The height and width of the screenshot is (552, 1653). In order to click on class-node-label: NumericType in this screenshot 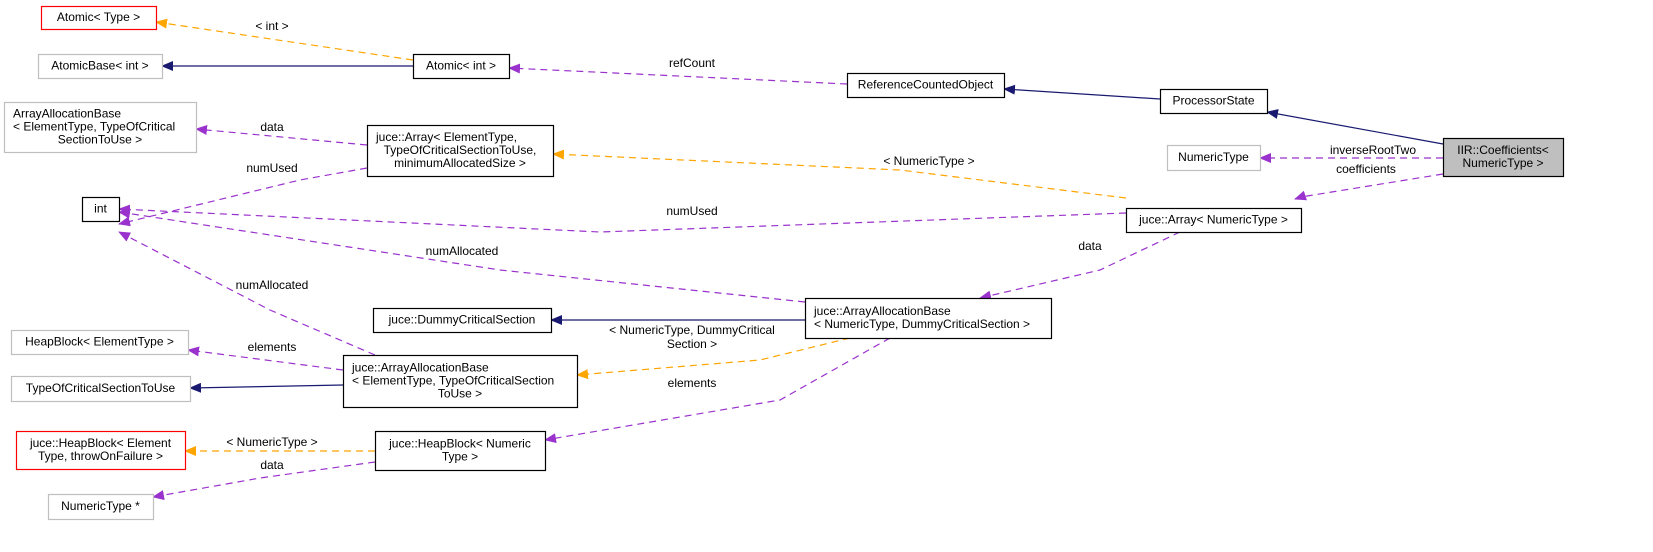, I will do `click(1213, 157)`.